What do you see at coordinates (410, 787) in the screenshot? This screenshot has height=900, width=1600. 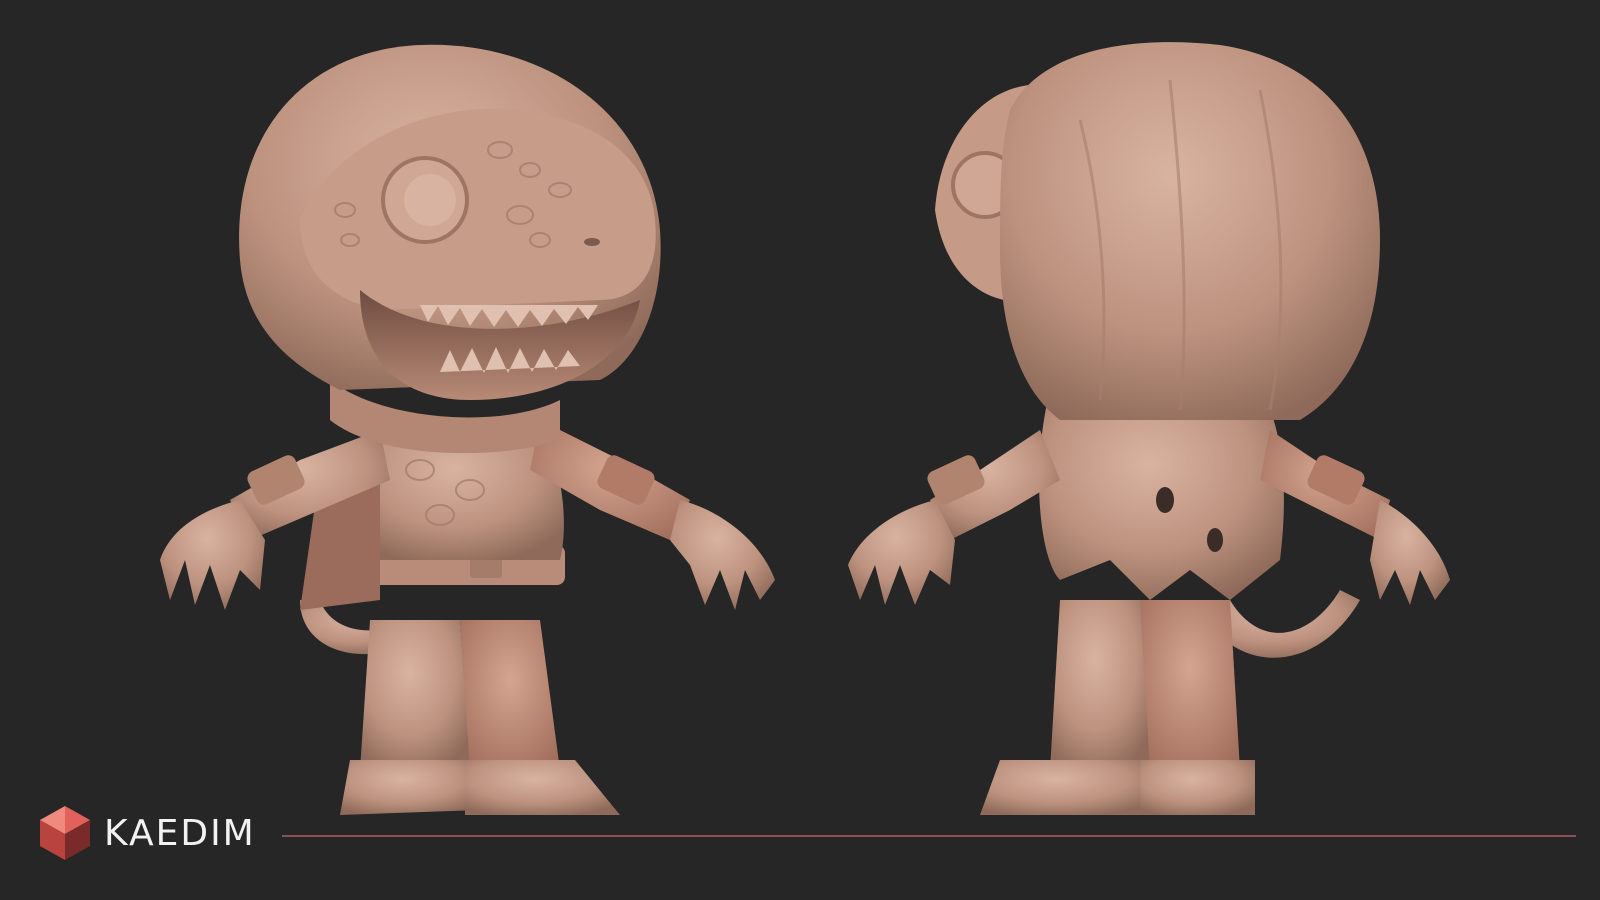 I see `front-left-foot` at bounding box center [410, 787].